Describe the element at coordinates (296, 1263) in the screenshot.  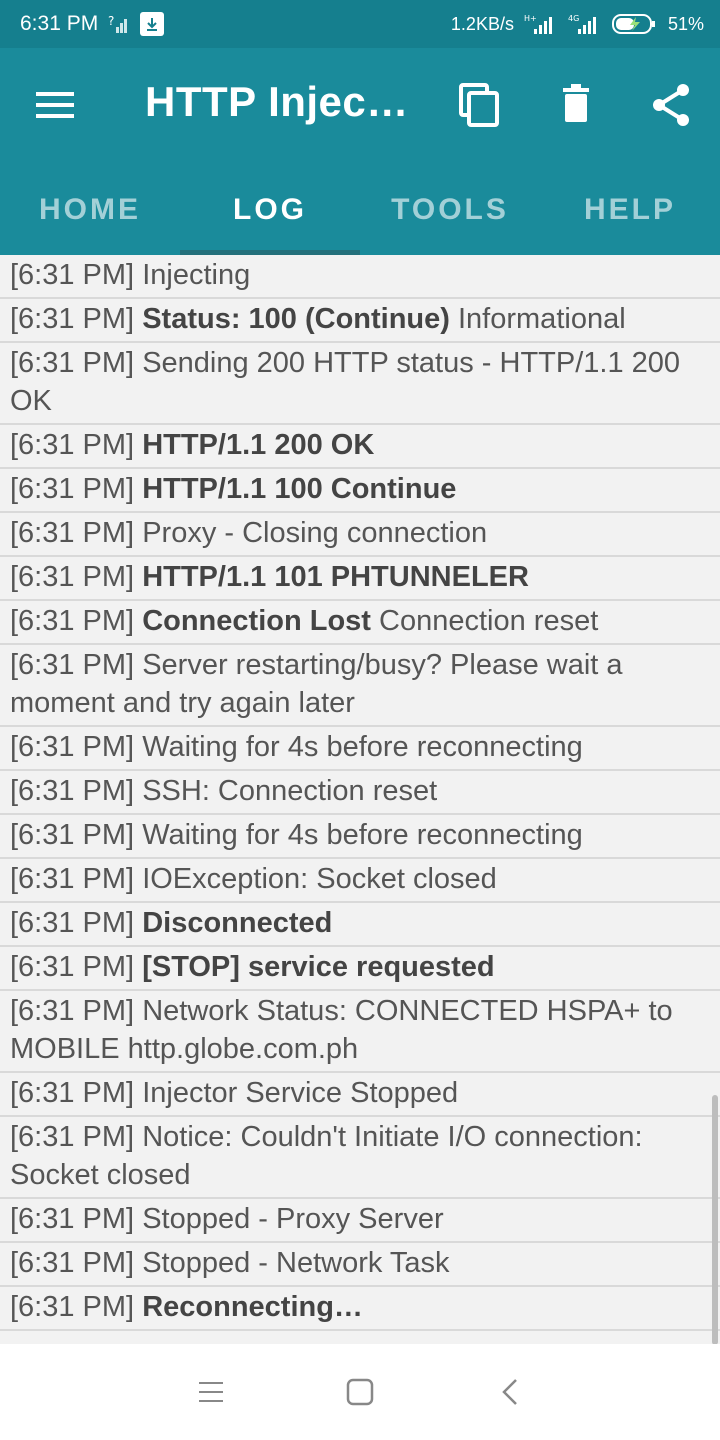
I see `log-text: Stopped - Network Task` at that location.